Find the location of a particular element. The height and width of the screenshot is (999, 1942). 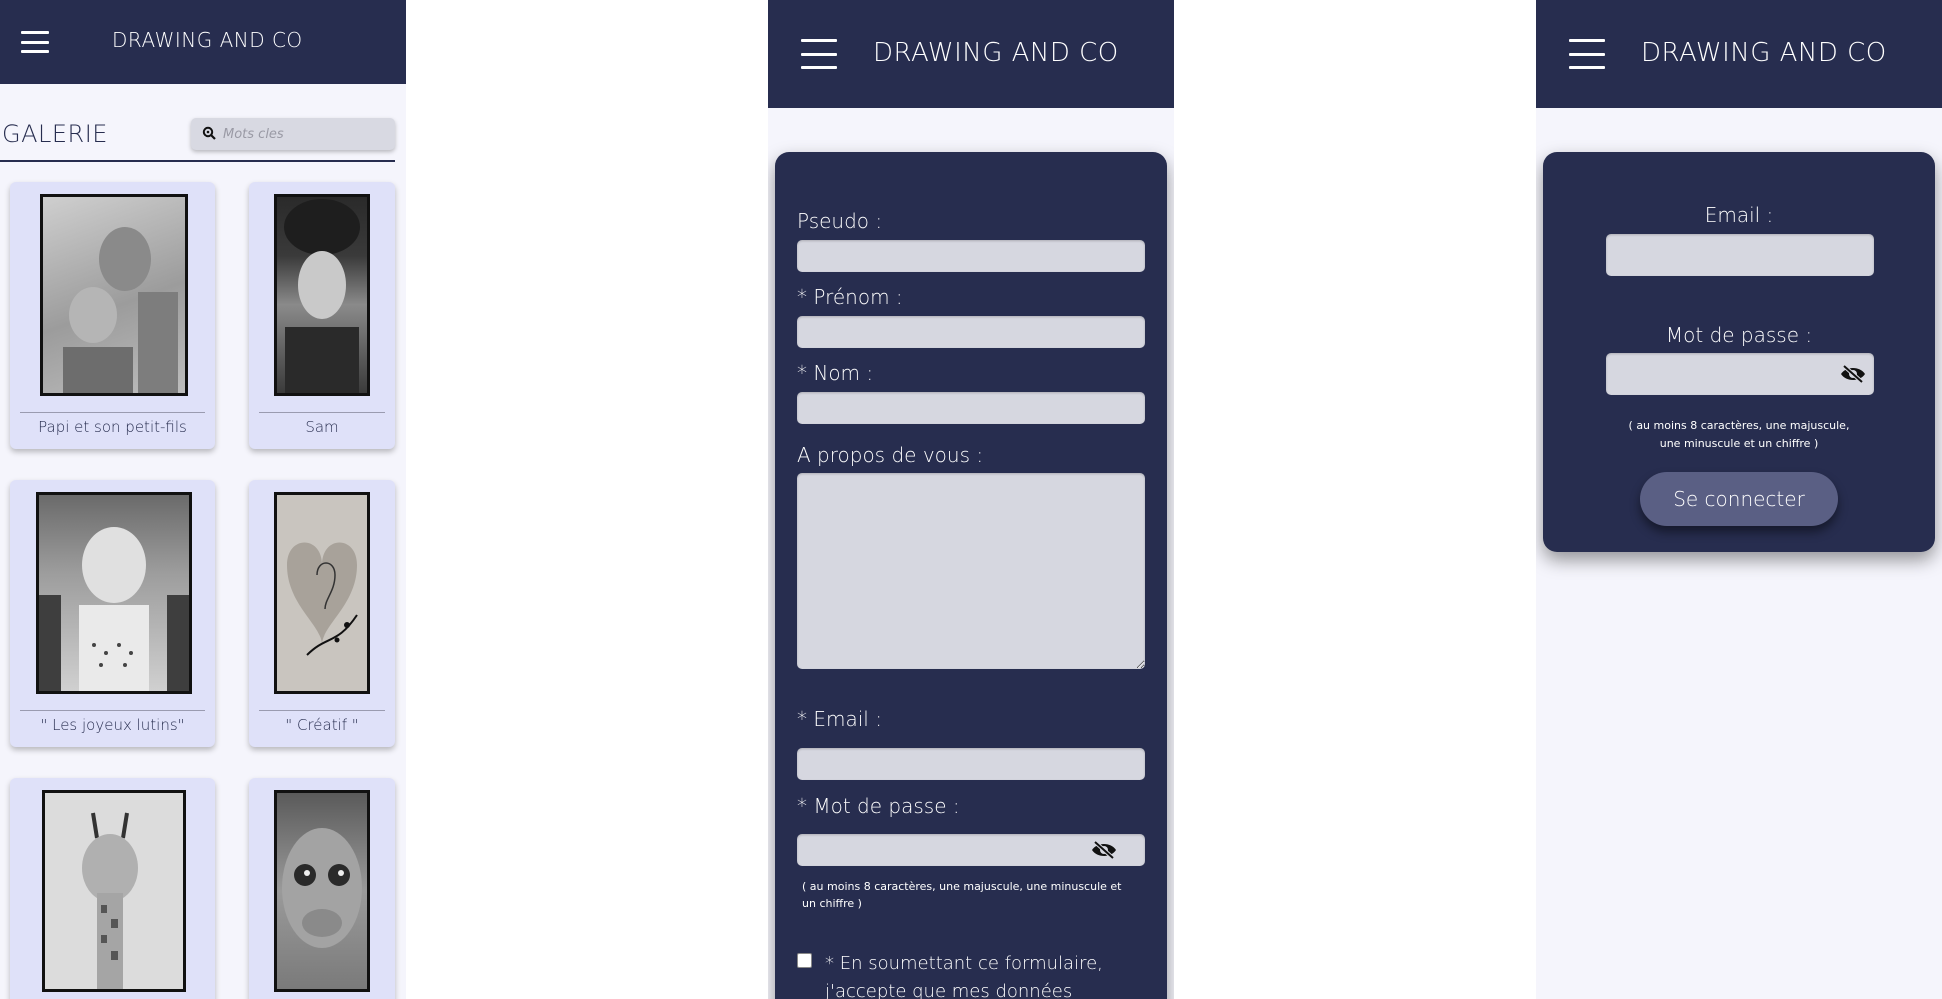

nom-label: * Nom : is located at coordinates (835, 373).